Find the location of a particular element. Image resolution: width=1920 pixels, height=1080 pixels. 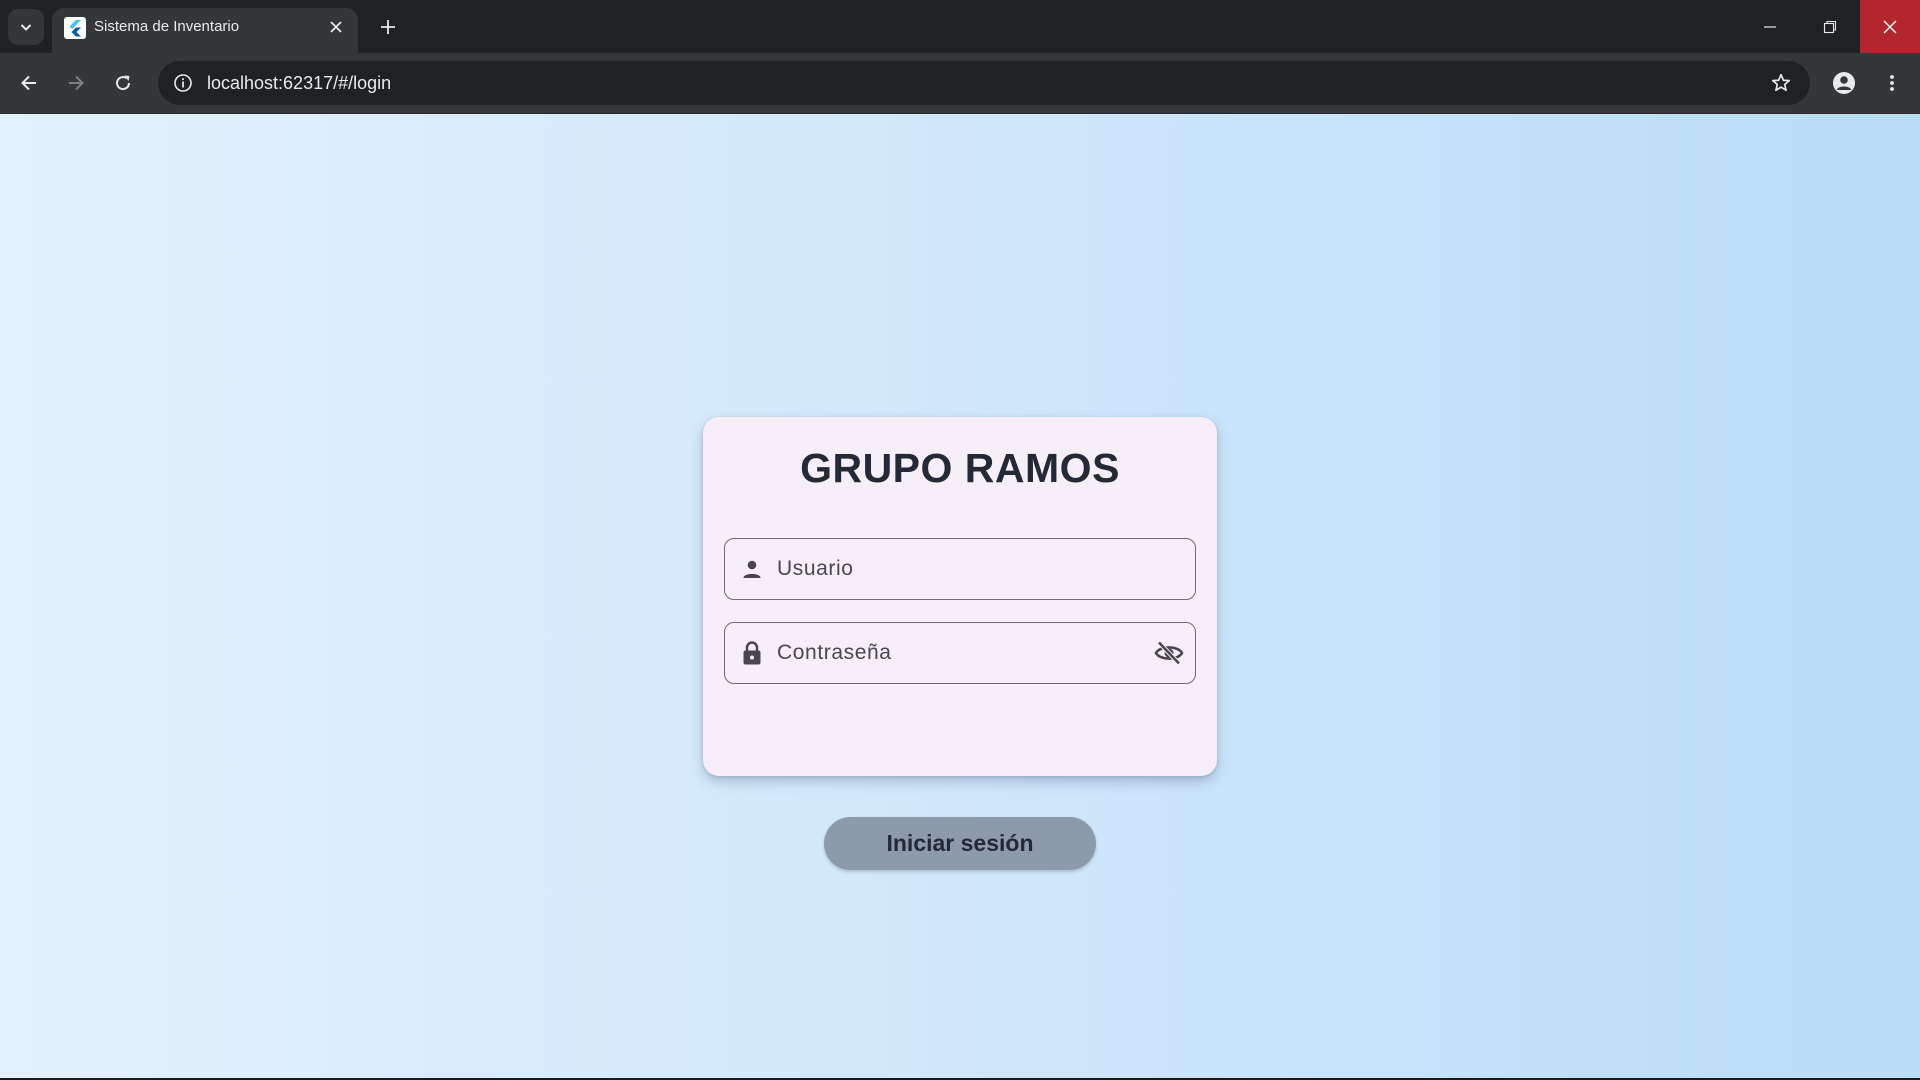

minimize-icon is located at coordinates (1770, 26).